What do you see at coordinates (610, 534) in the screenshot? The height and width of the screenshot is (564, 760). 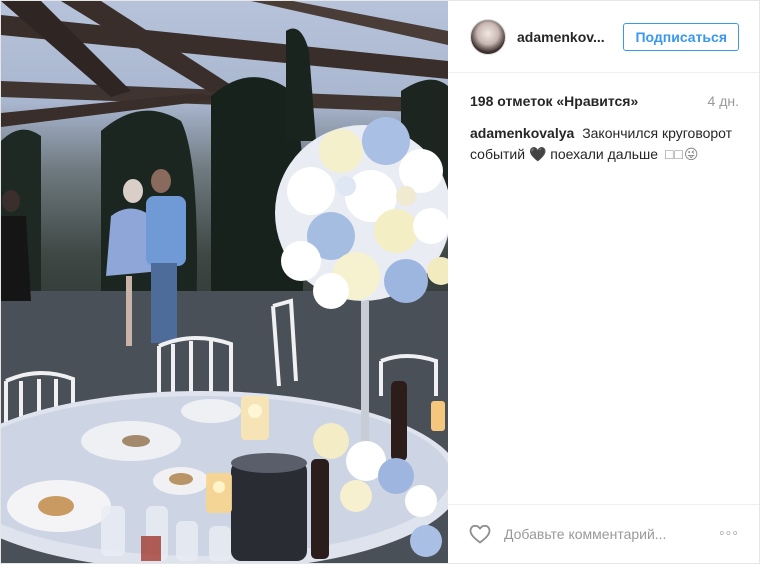 I see `comment-input` at bounding box center [610, 534].